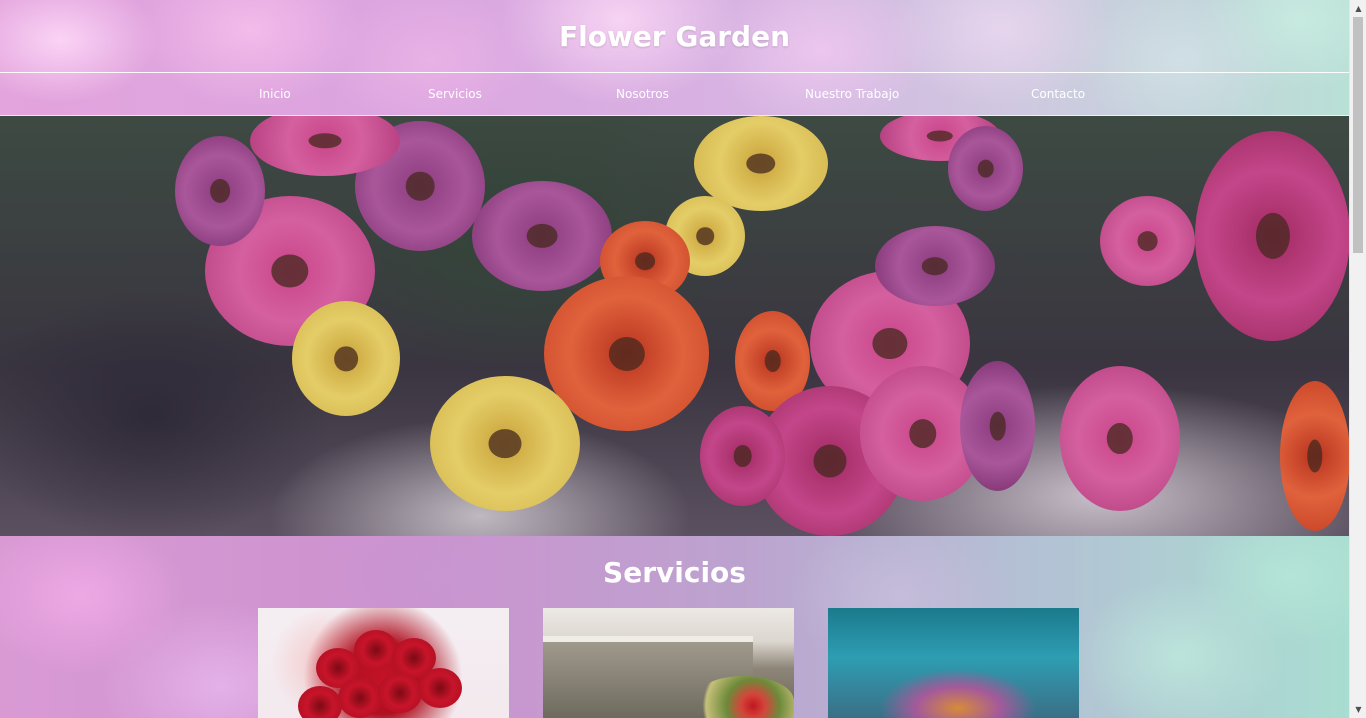  What do you see at coordinates (642, 94) in the screenshot?
I see `nav-item-nosotros: Nosotros` at bounding box center [642, 94].